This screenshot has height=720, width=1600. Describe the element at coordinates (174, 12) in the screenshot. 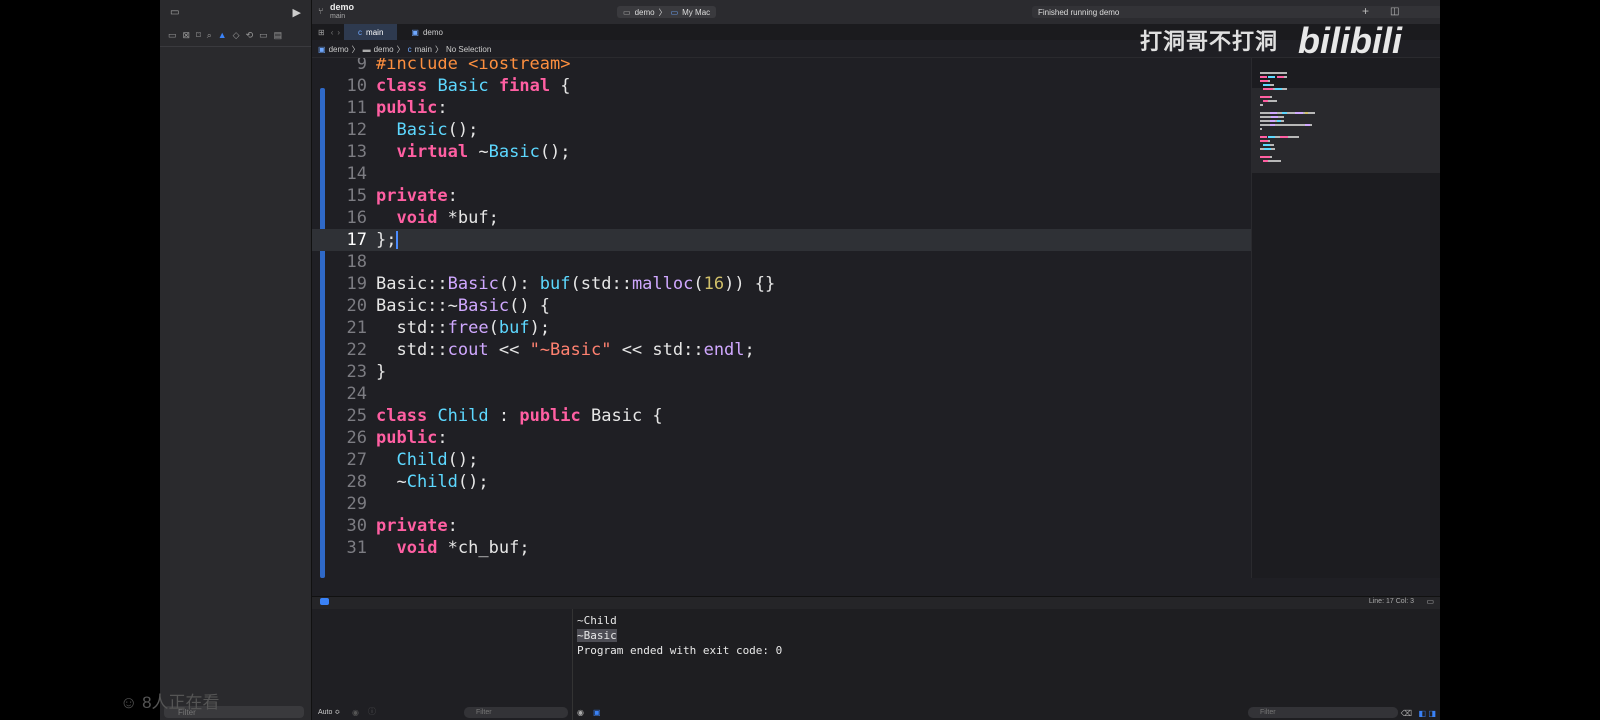

I see `sidebar-toggle-icon: ▭` at that location.